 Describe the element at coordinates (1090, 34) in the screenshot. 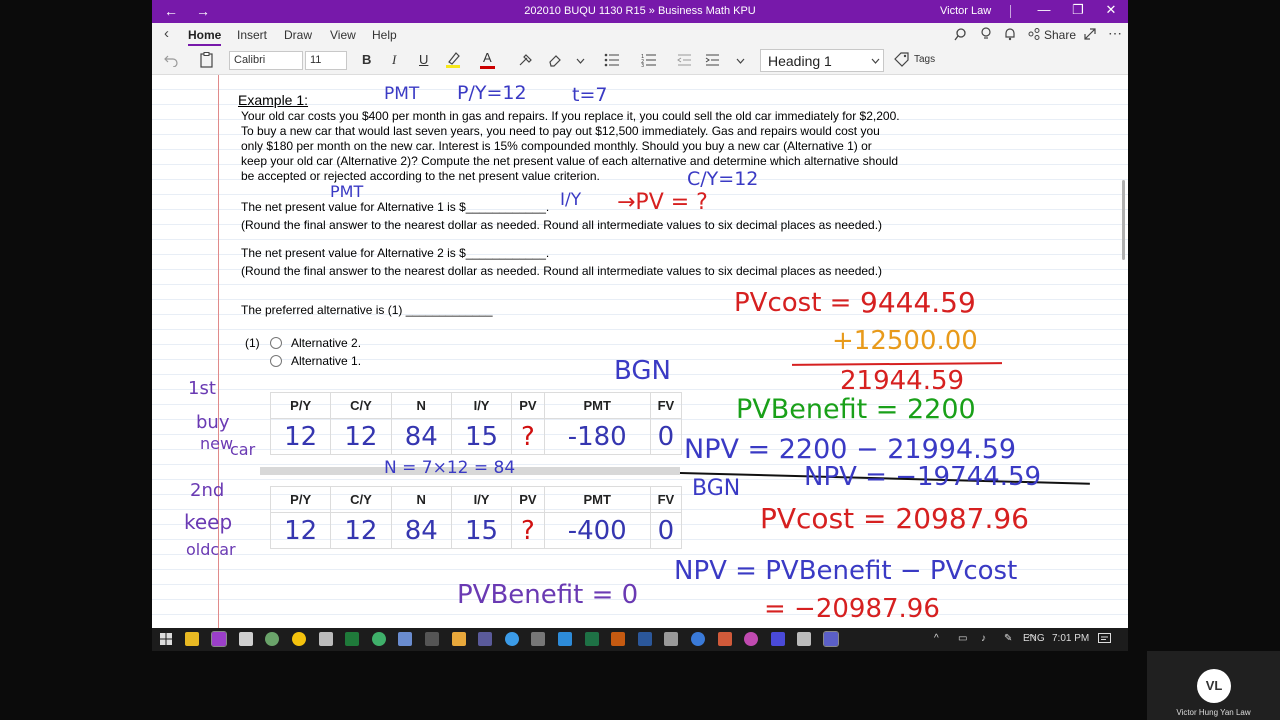

I see `expand-icon` at that location.